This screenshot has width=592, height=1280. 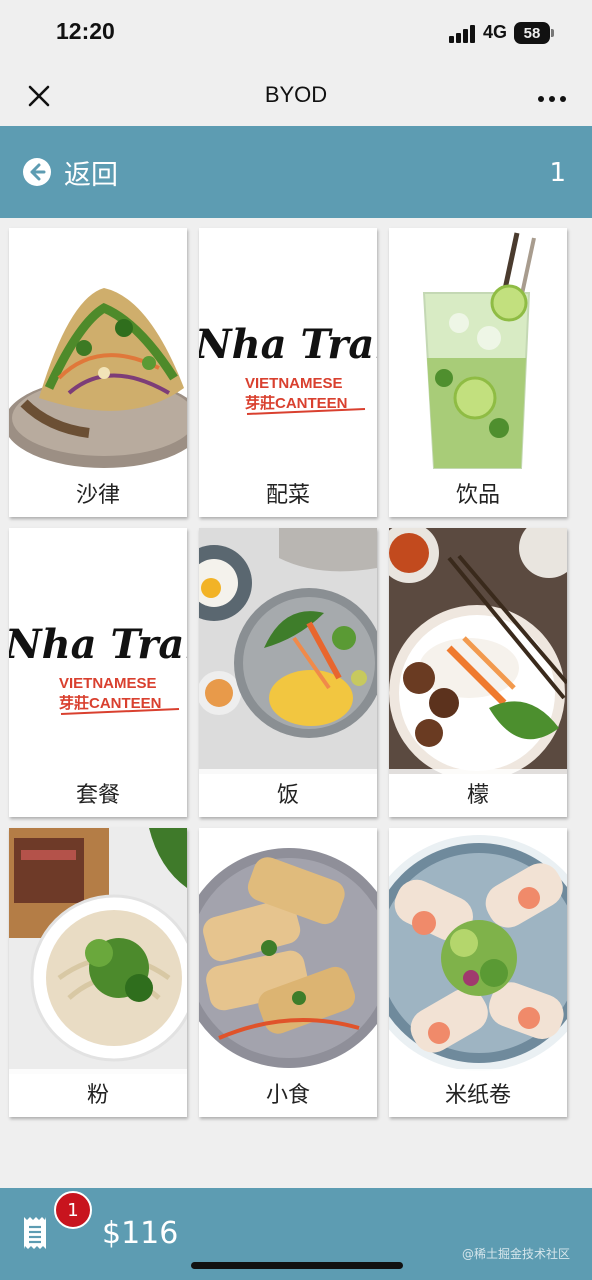 What do you see at coordinates (98, 793) in the screenshot?
I see `category-label: 套餐` at bounding box center [98, 793].